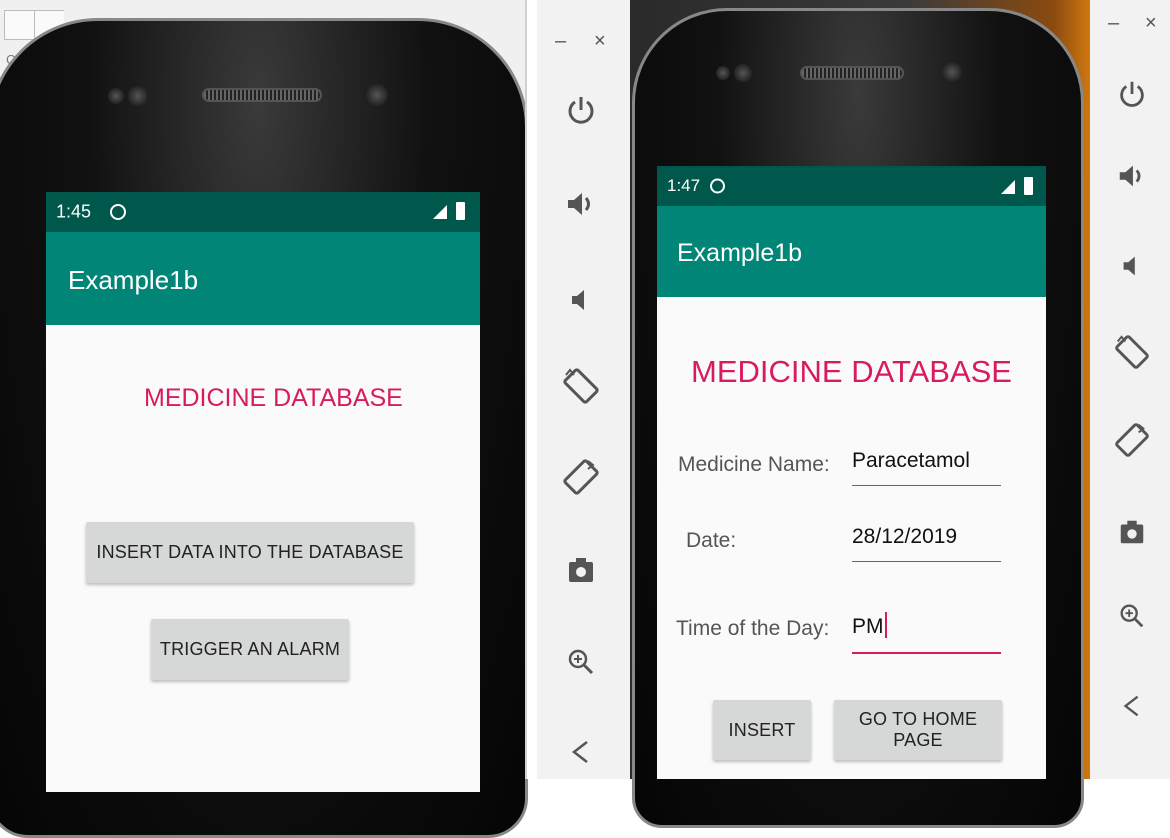  Describe the element at coordinates (118, 212) in the screenshot. I see `left-status-sync-icon` at that location.